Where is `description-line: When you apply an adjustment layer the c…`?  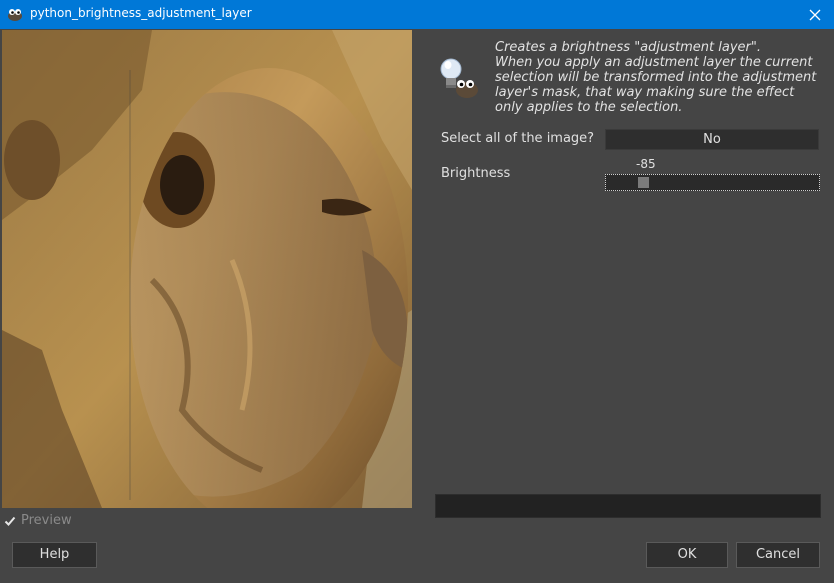 description-line: When you apply an adjustment layer the c… is located at coordinates (654, 62).